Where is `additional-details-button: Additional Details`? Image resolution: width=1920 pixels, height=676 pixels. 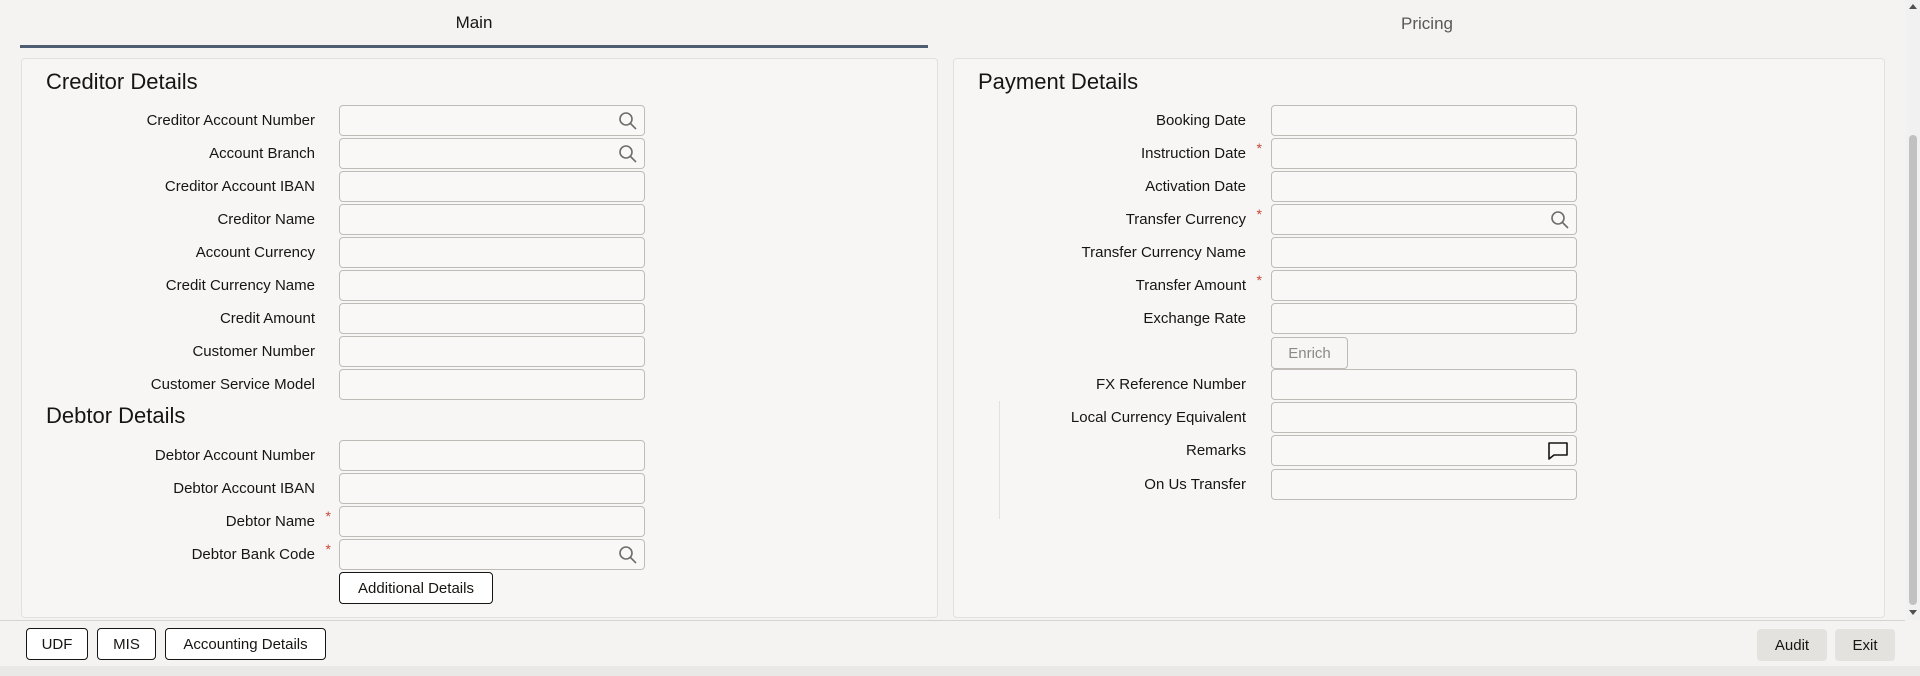
additional-details-button: Additional Details is located at coordinates (416, 588).